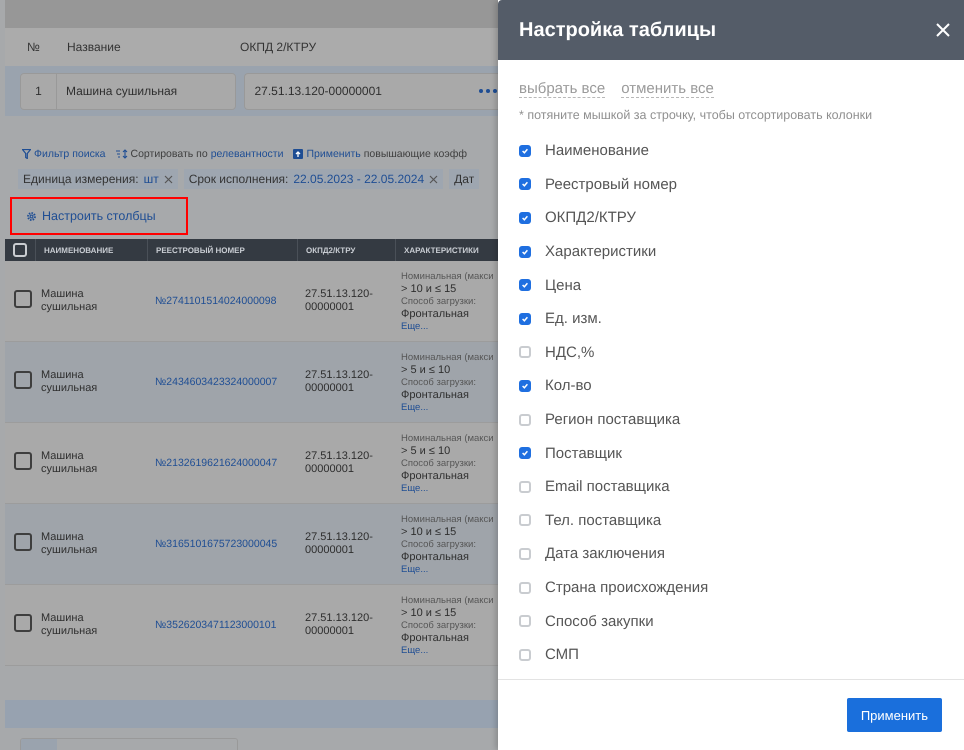 The height and width of the screenshot is (750, 964). What do you see at coordinates (597, 151) in the screenshot?
I see `column-option: Наименование` at bounding box center [597, 151].